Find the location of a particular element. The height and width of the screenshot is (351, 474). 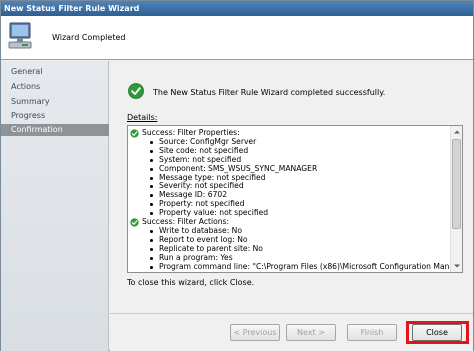

next-button: Next > is located at coordinates (311, 332).